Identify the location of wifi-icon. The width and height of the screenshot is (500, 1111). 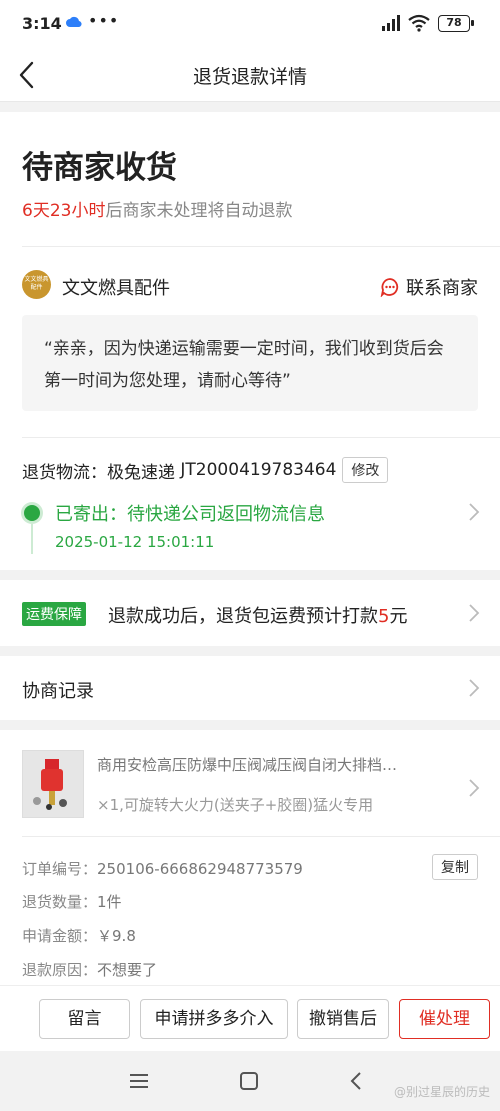
(419, 23).